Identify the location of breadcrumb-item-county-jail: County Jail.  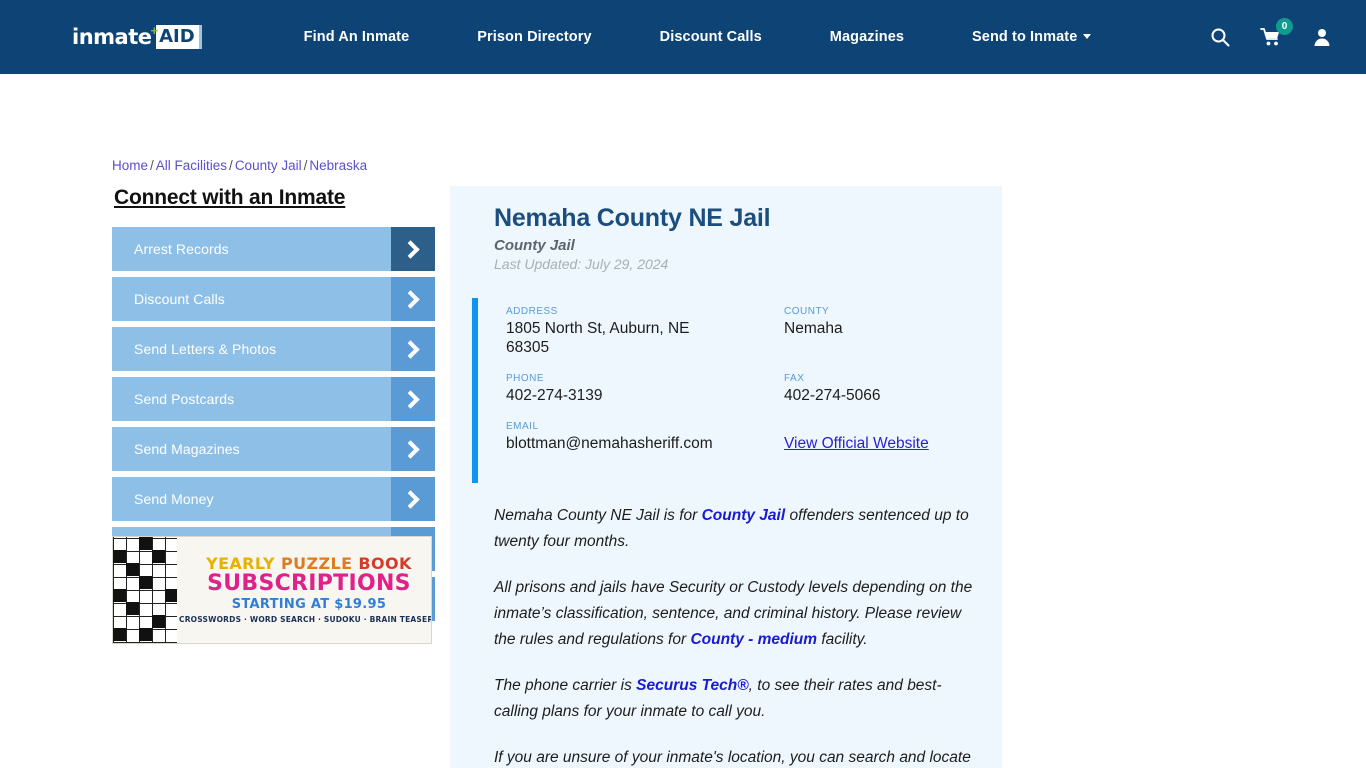
(268, 165).